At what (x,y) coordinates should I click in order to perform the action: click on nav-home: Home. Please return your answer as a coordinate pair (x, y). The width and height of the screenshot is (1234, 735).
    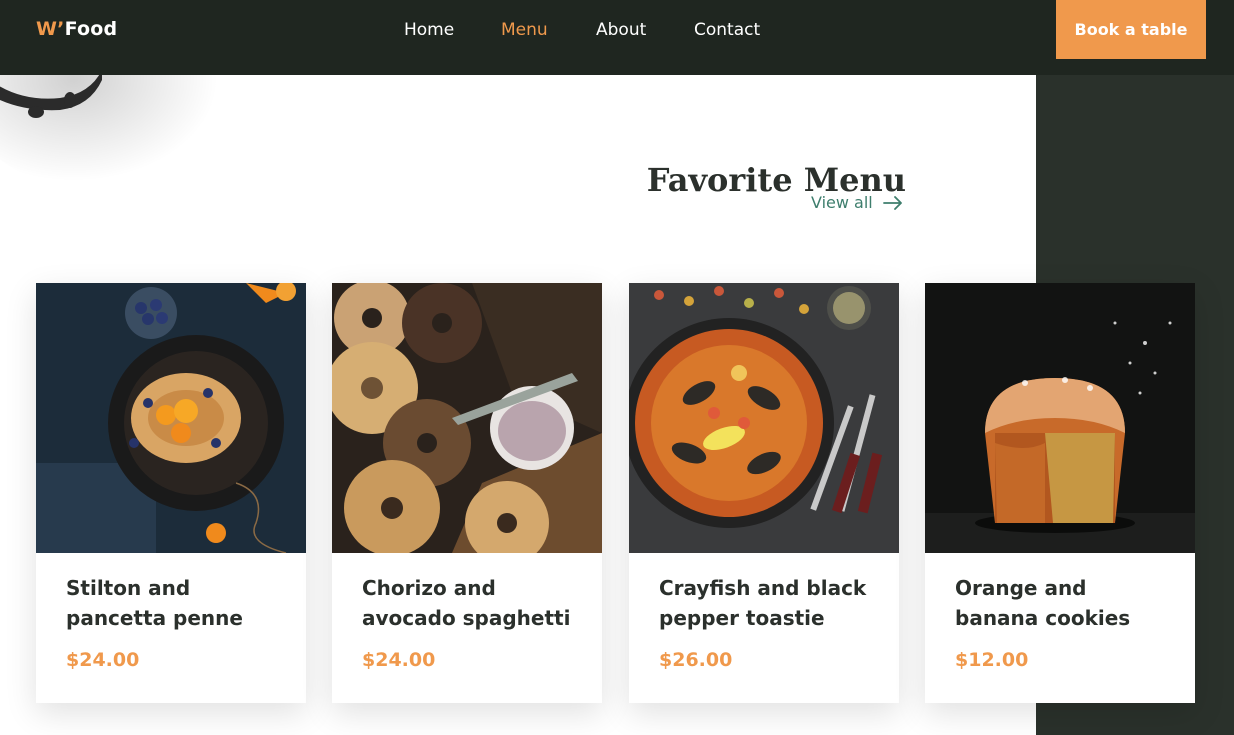
    Looking at the image, I should click on (429, 30).